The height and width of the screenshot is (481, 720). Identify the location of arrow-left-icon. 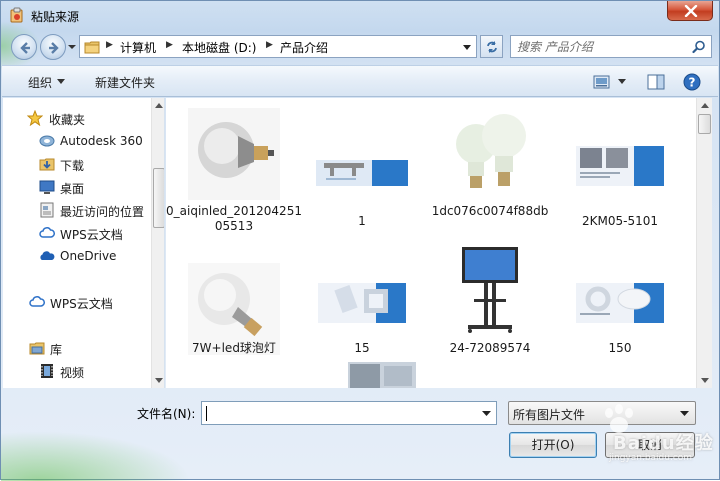
(25, 48).